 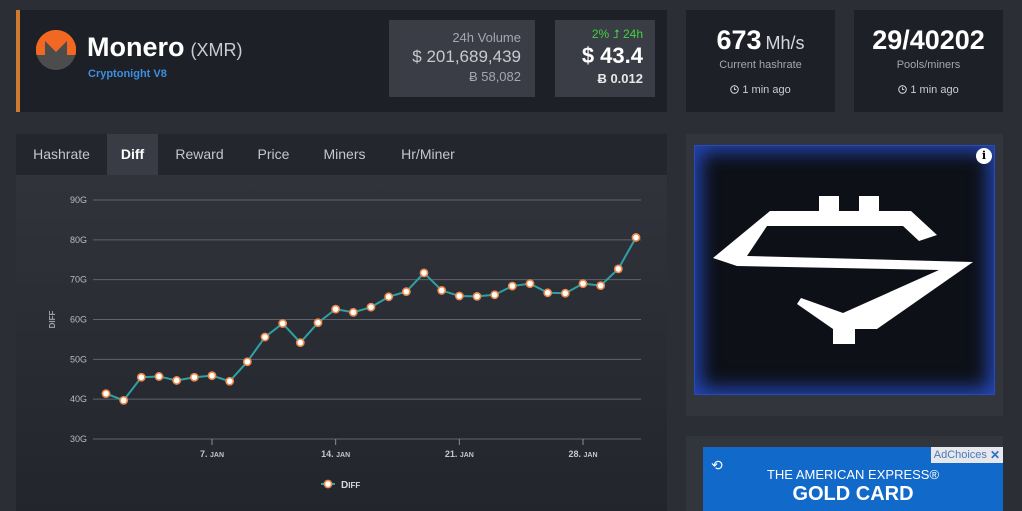 I want to click on hashrate-time: 1 min ago, so click(x=766, y=90).